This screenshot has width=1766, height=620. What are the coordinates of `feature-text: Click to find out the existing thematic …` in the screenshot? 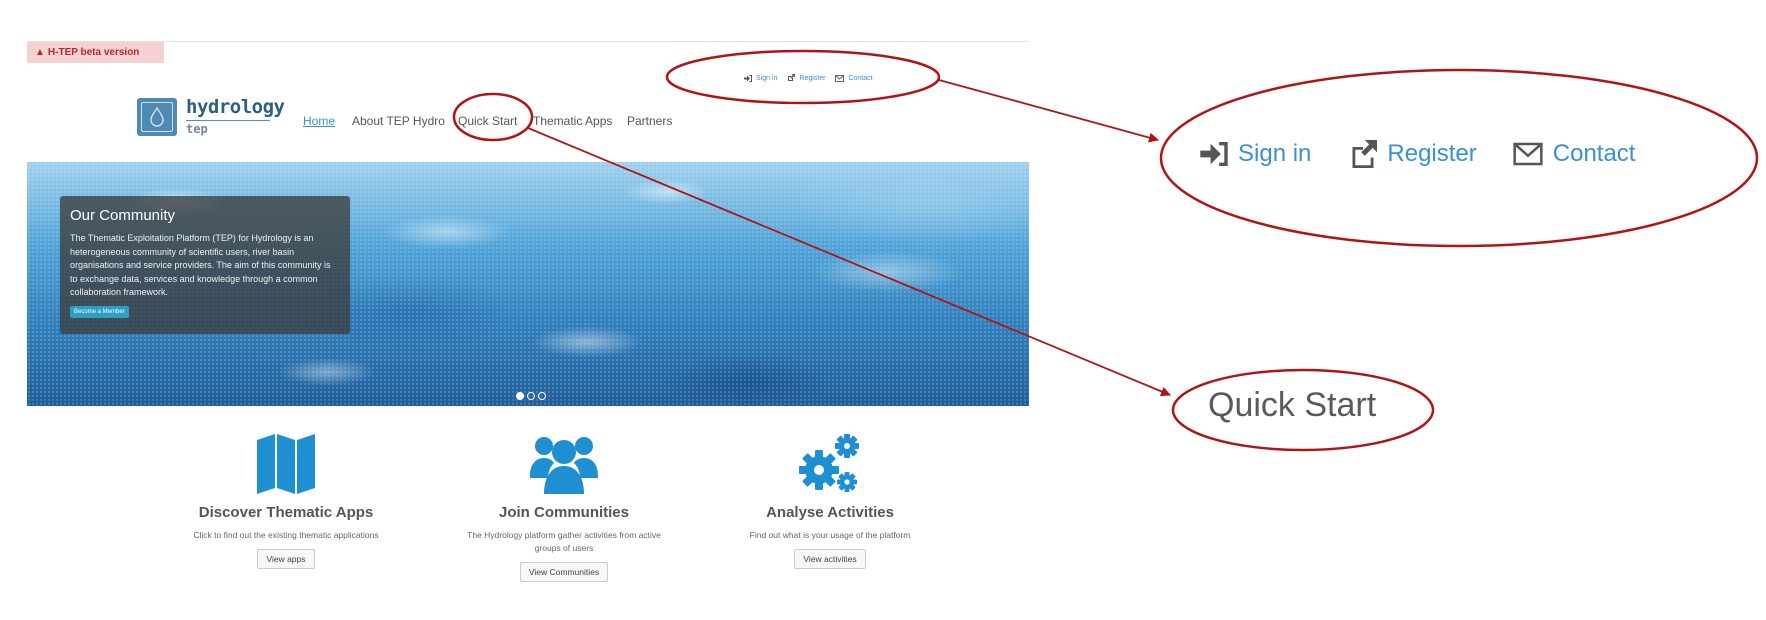 It's located at (286, 535).